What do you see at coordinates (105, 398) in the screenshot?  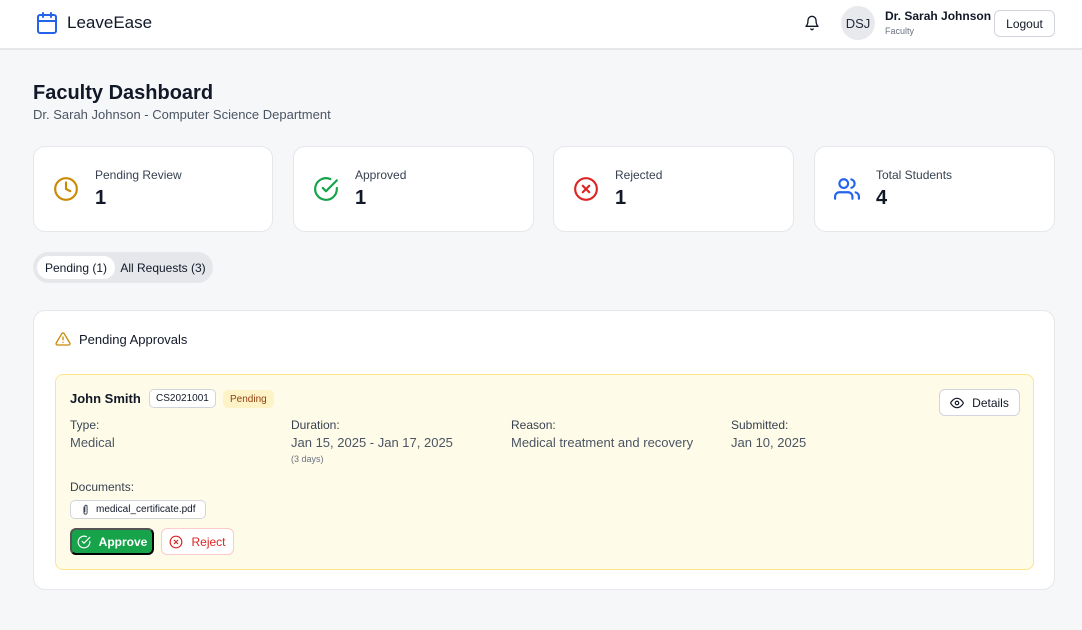 I see `student-name: John Smith` at bounding box center [105, 398].